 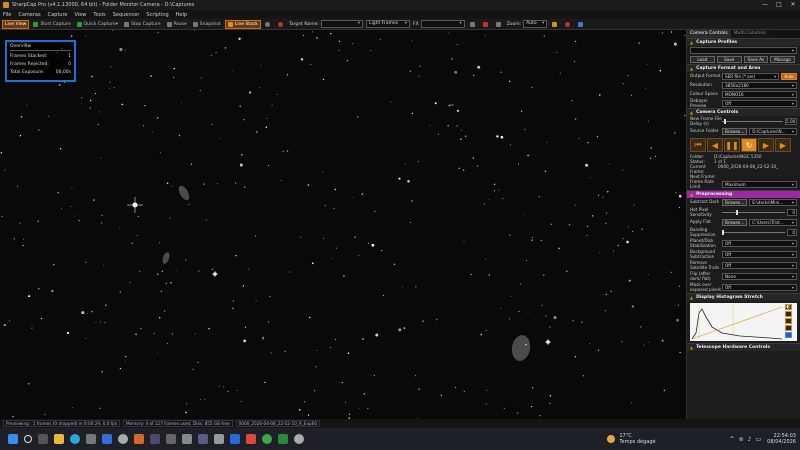 I want to click on stop-capture-button: Stop Capture, so click(x=142, y=24).